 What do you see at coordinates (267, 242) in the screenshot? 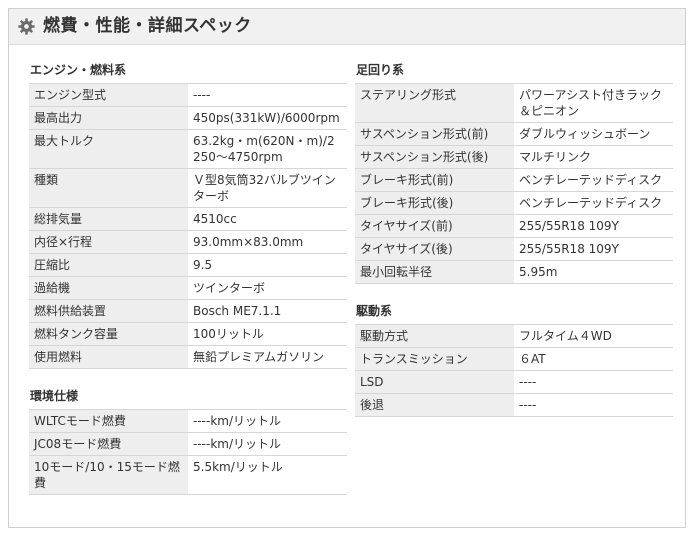
I see `spec-value: 93.0mm×83.0mm` at bounding box center [267, 242].